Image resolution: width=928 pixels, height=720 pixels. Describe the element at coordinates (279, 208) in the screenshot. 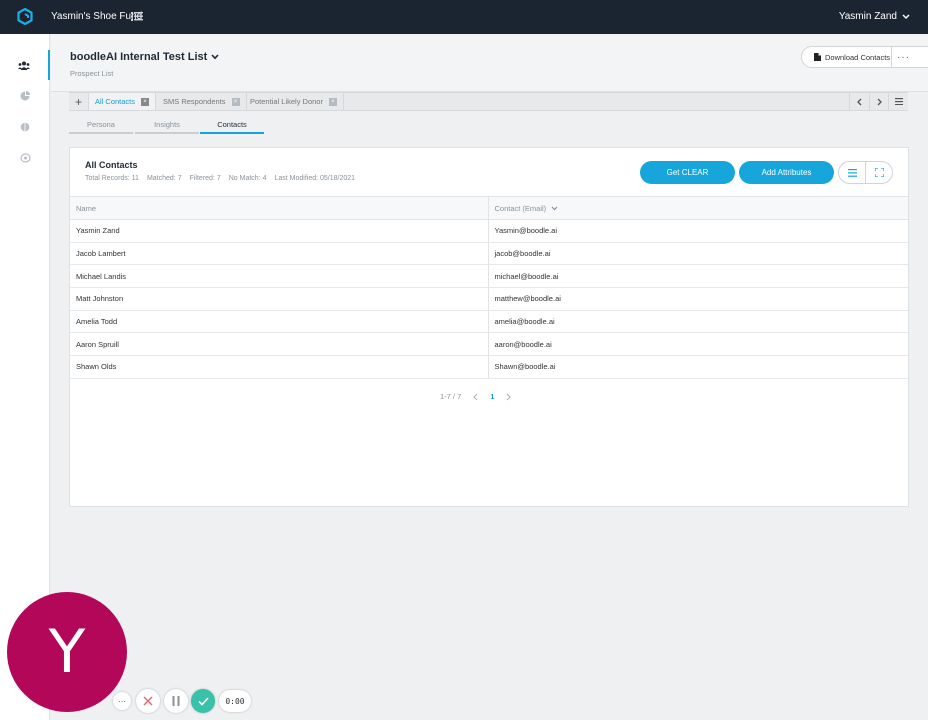

I see `column-header-name: Name` at that location.